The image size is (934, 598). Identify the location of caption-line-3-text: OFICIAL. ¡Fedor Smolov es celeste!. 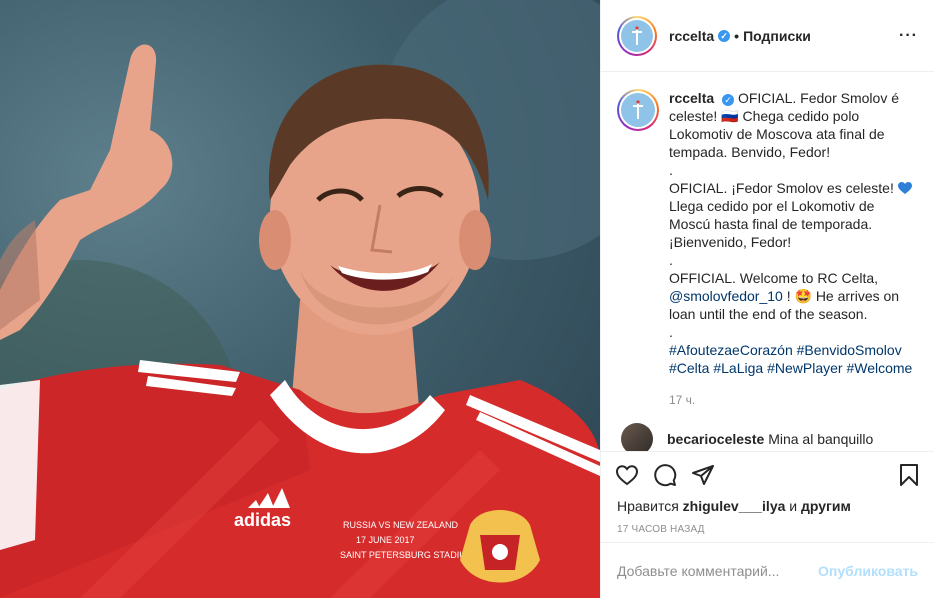
(781, 188).